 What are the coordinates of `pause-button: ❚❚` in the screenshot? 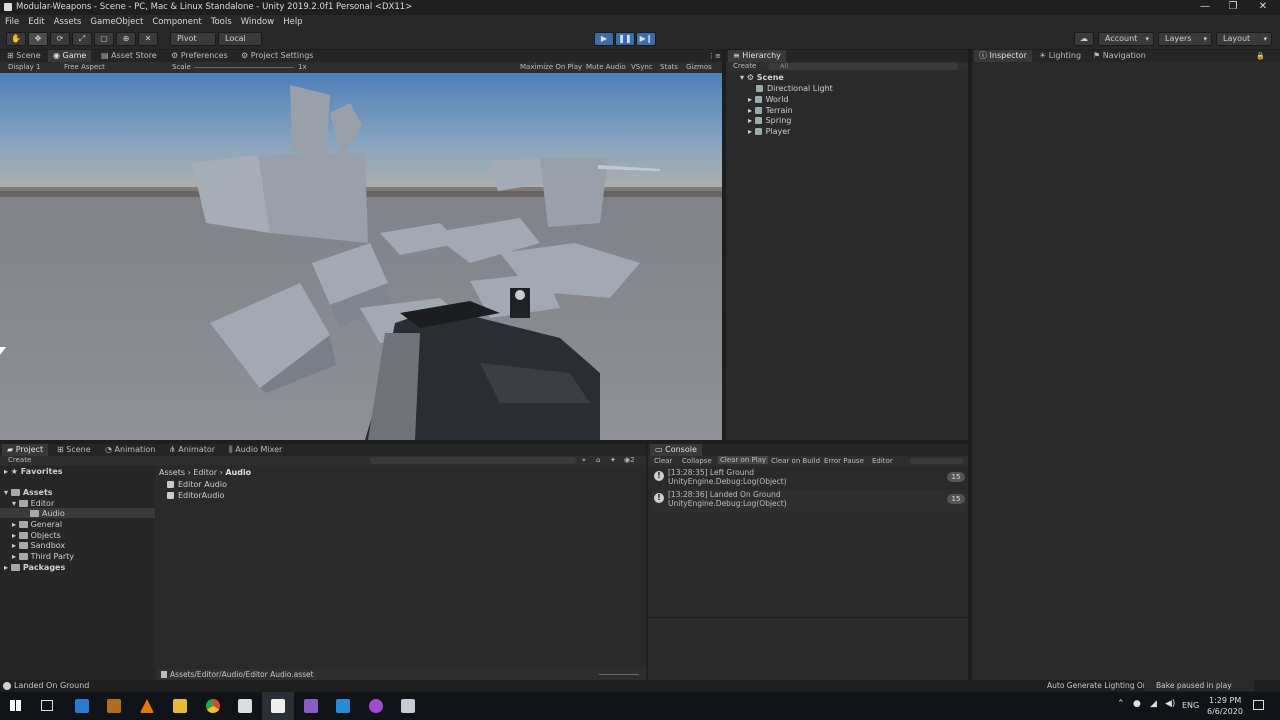 It's located at (625, 39).